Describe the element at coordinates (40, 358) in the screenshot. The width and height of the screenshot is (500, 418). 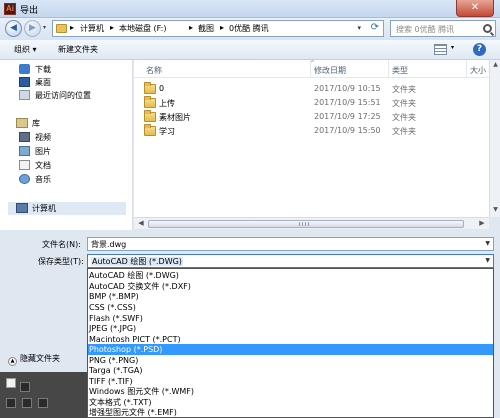
I see `hide-folders-label: 隐藏文件夹` at that location.